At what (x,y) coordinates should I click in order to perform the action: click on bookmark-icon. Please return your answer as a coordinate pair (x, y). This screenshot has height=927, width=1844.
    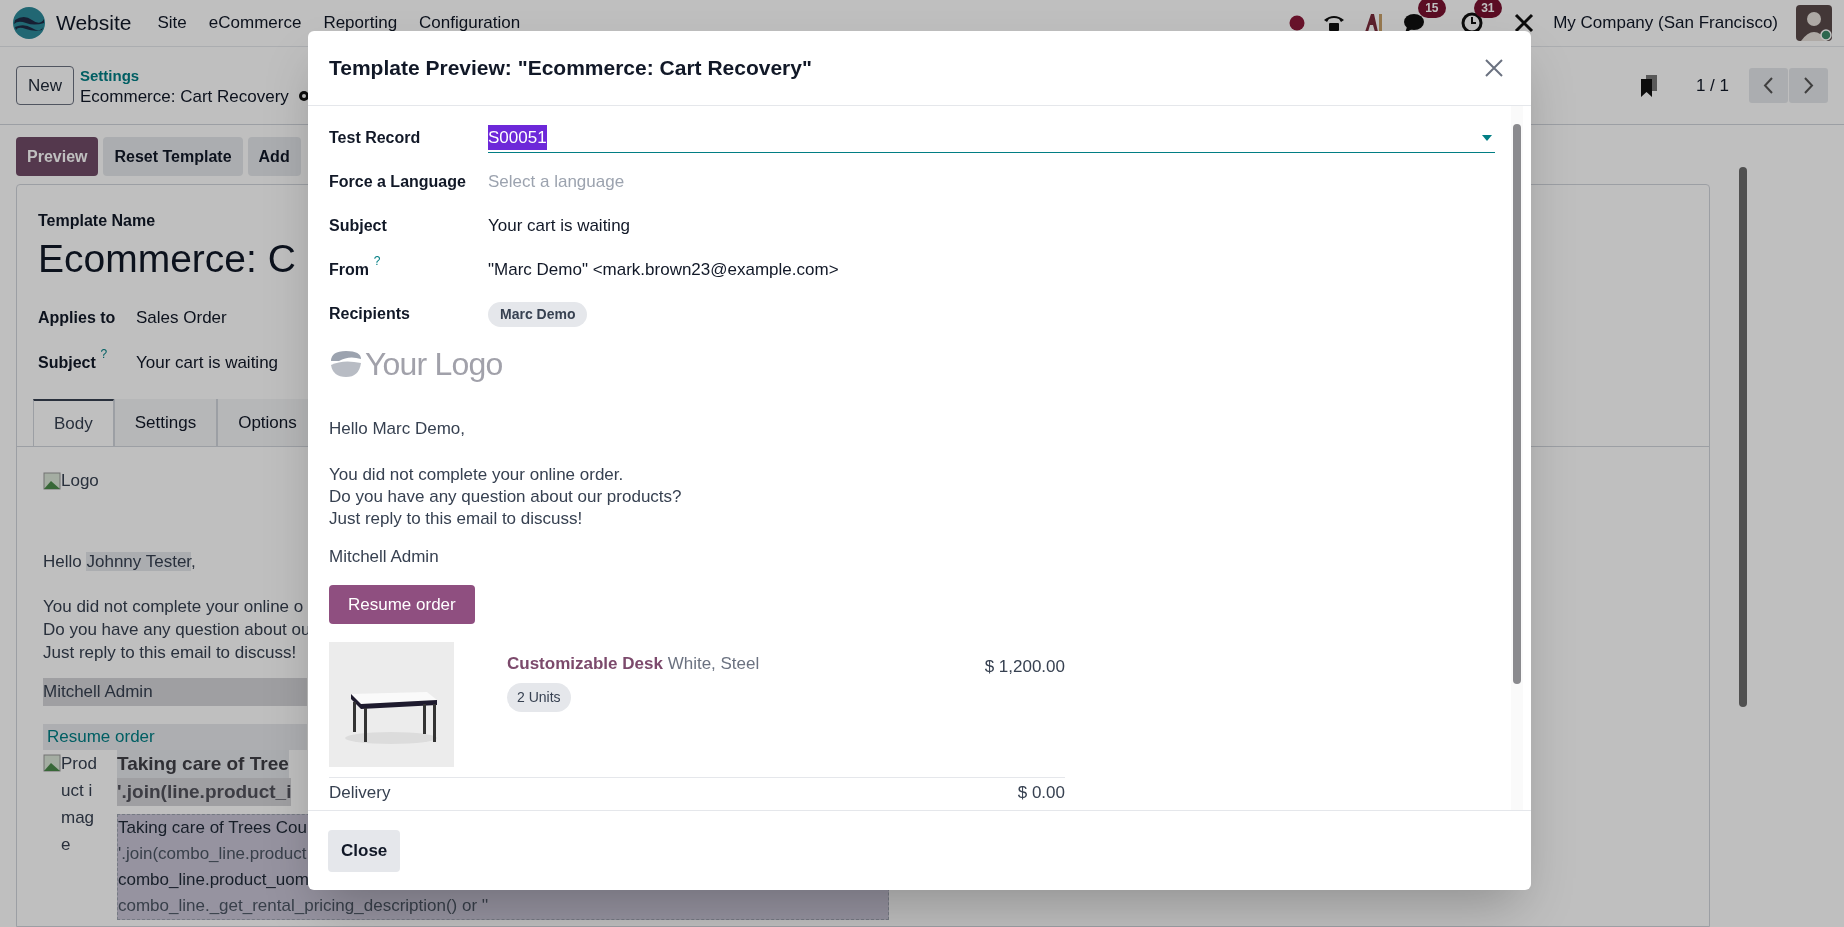
    Looking at the image, I should click on (1648, 85).